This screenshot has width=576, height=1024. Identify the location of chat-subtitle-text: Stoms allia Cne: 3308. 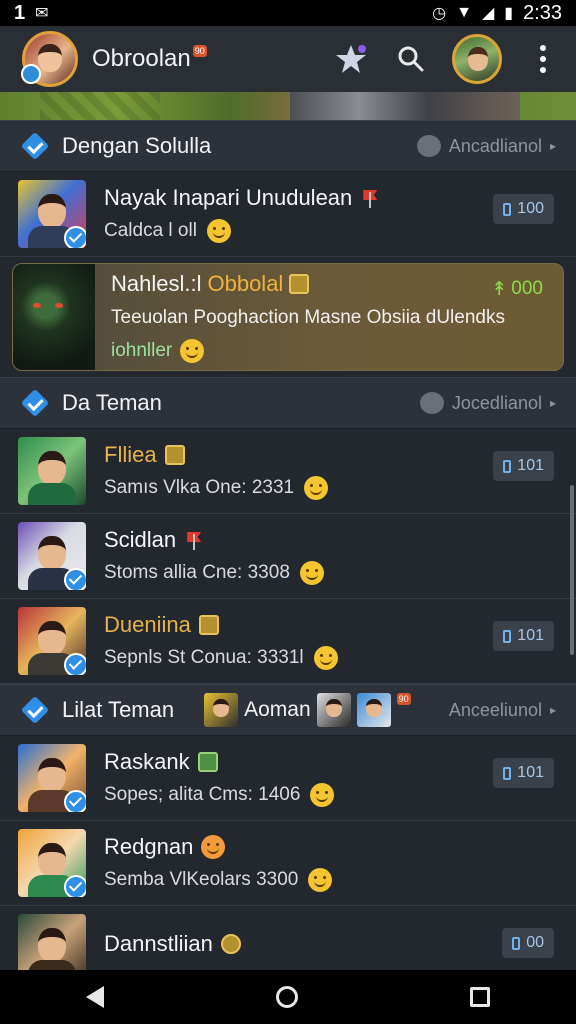
(197, 572).